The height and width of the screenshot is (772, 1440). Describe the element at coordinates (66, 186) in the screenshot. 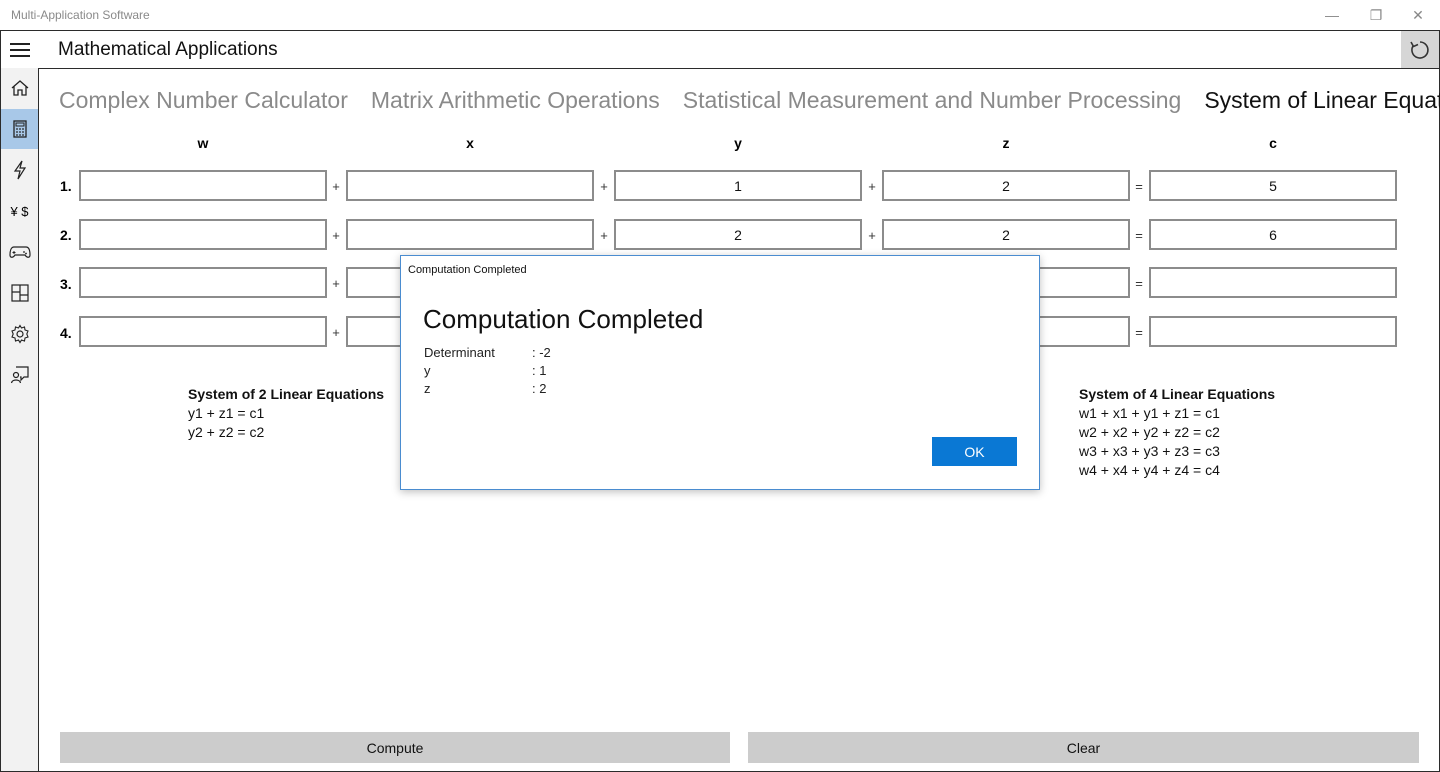

I see `row-label: 1.` at that location.